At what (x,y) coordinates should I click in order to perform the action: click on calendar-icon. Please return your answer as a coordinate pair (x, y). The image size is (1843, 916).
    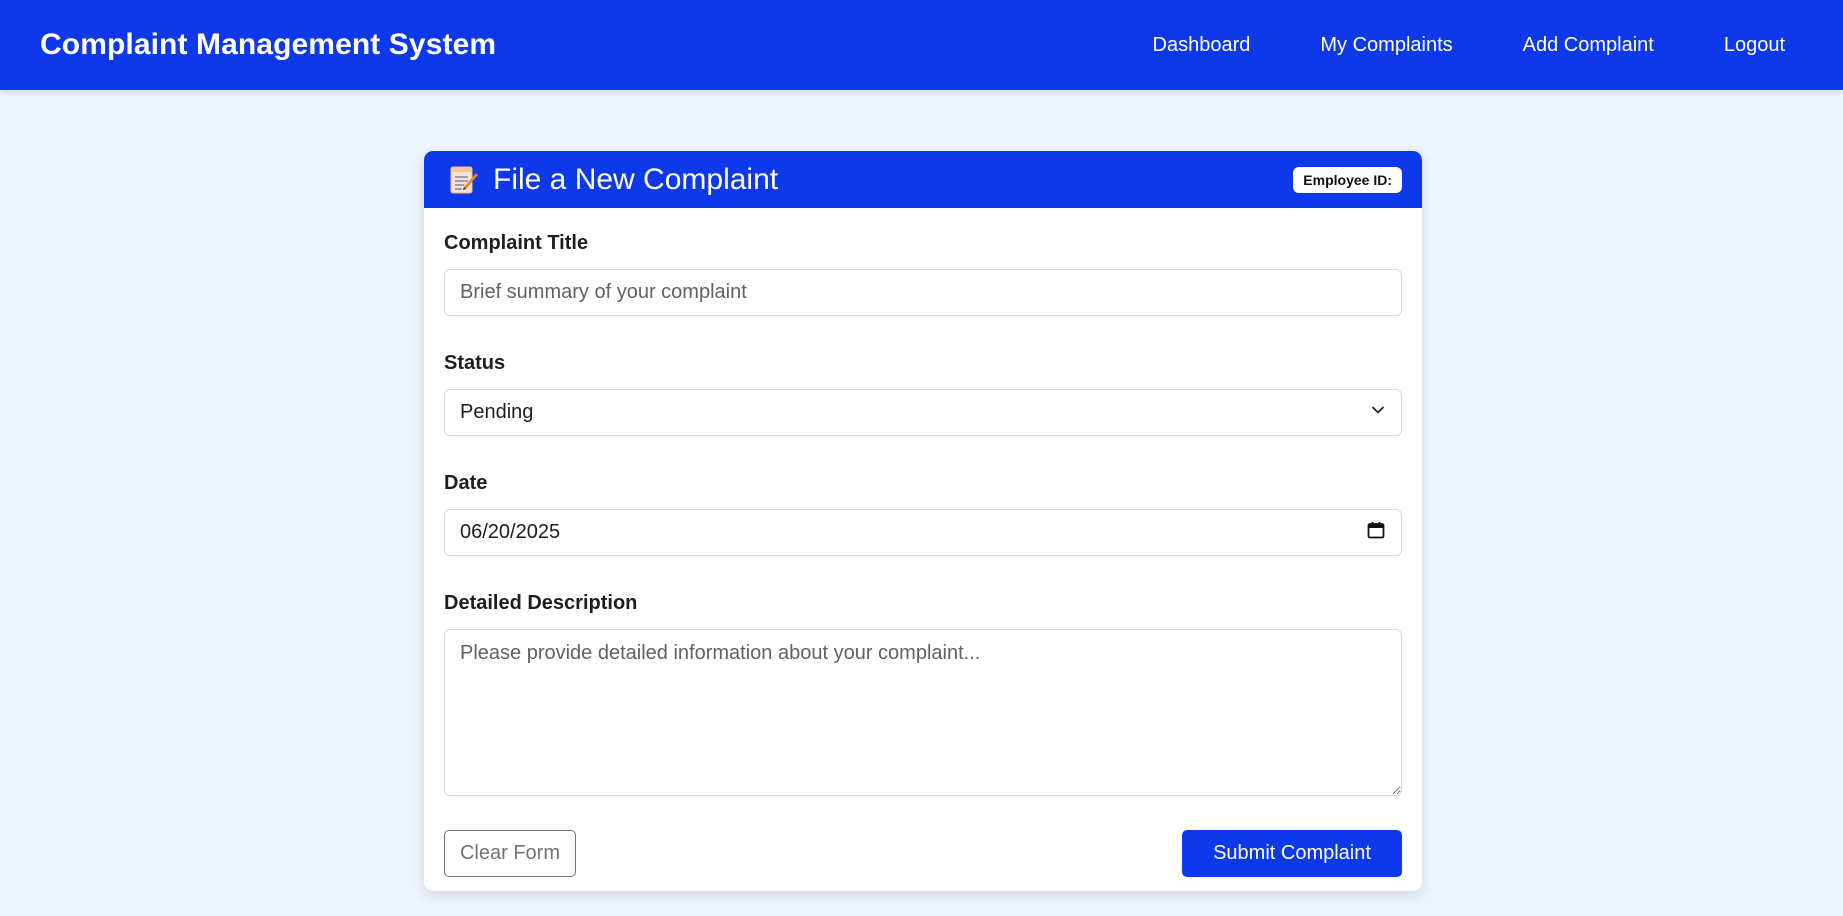
    Looking at the image, I should click on (1376, 533).